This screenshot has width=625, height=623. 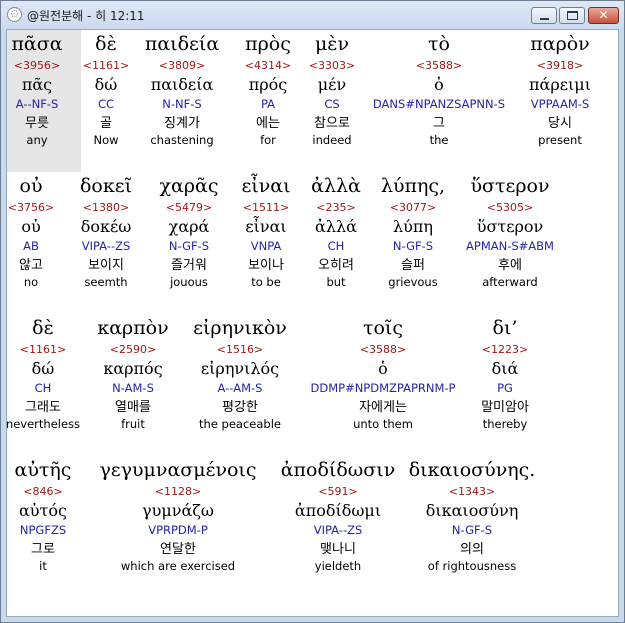 I want to click on parsing-code: DANS#NPANZSAPNN-S, so click(x=439, y=104).